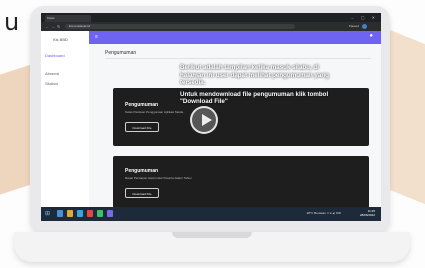  I want to click on sidebar: Kls BBD Dashboard Absensi Silabus, so click(65, 119).